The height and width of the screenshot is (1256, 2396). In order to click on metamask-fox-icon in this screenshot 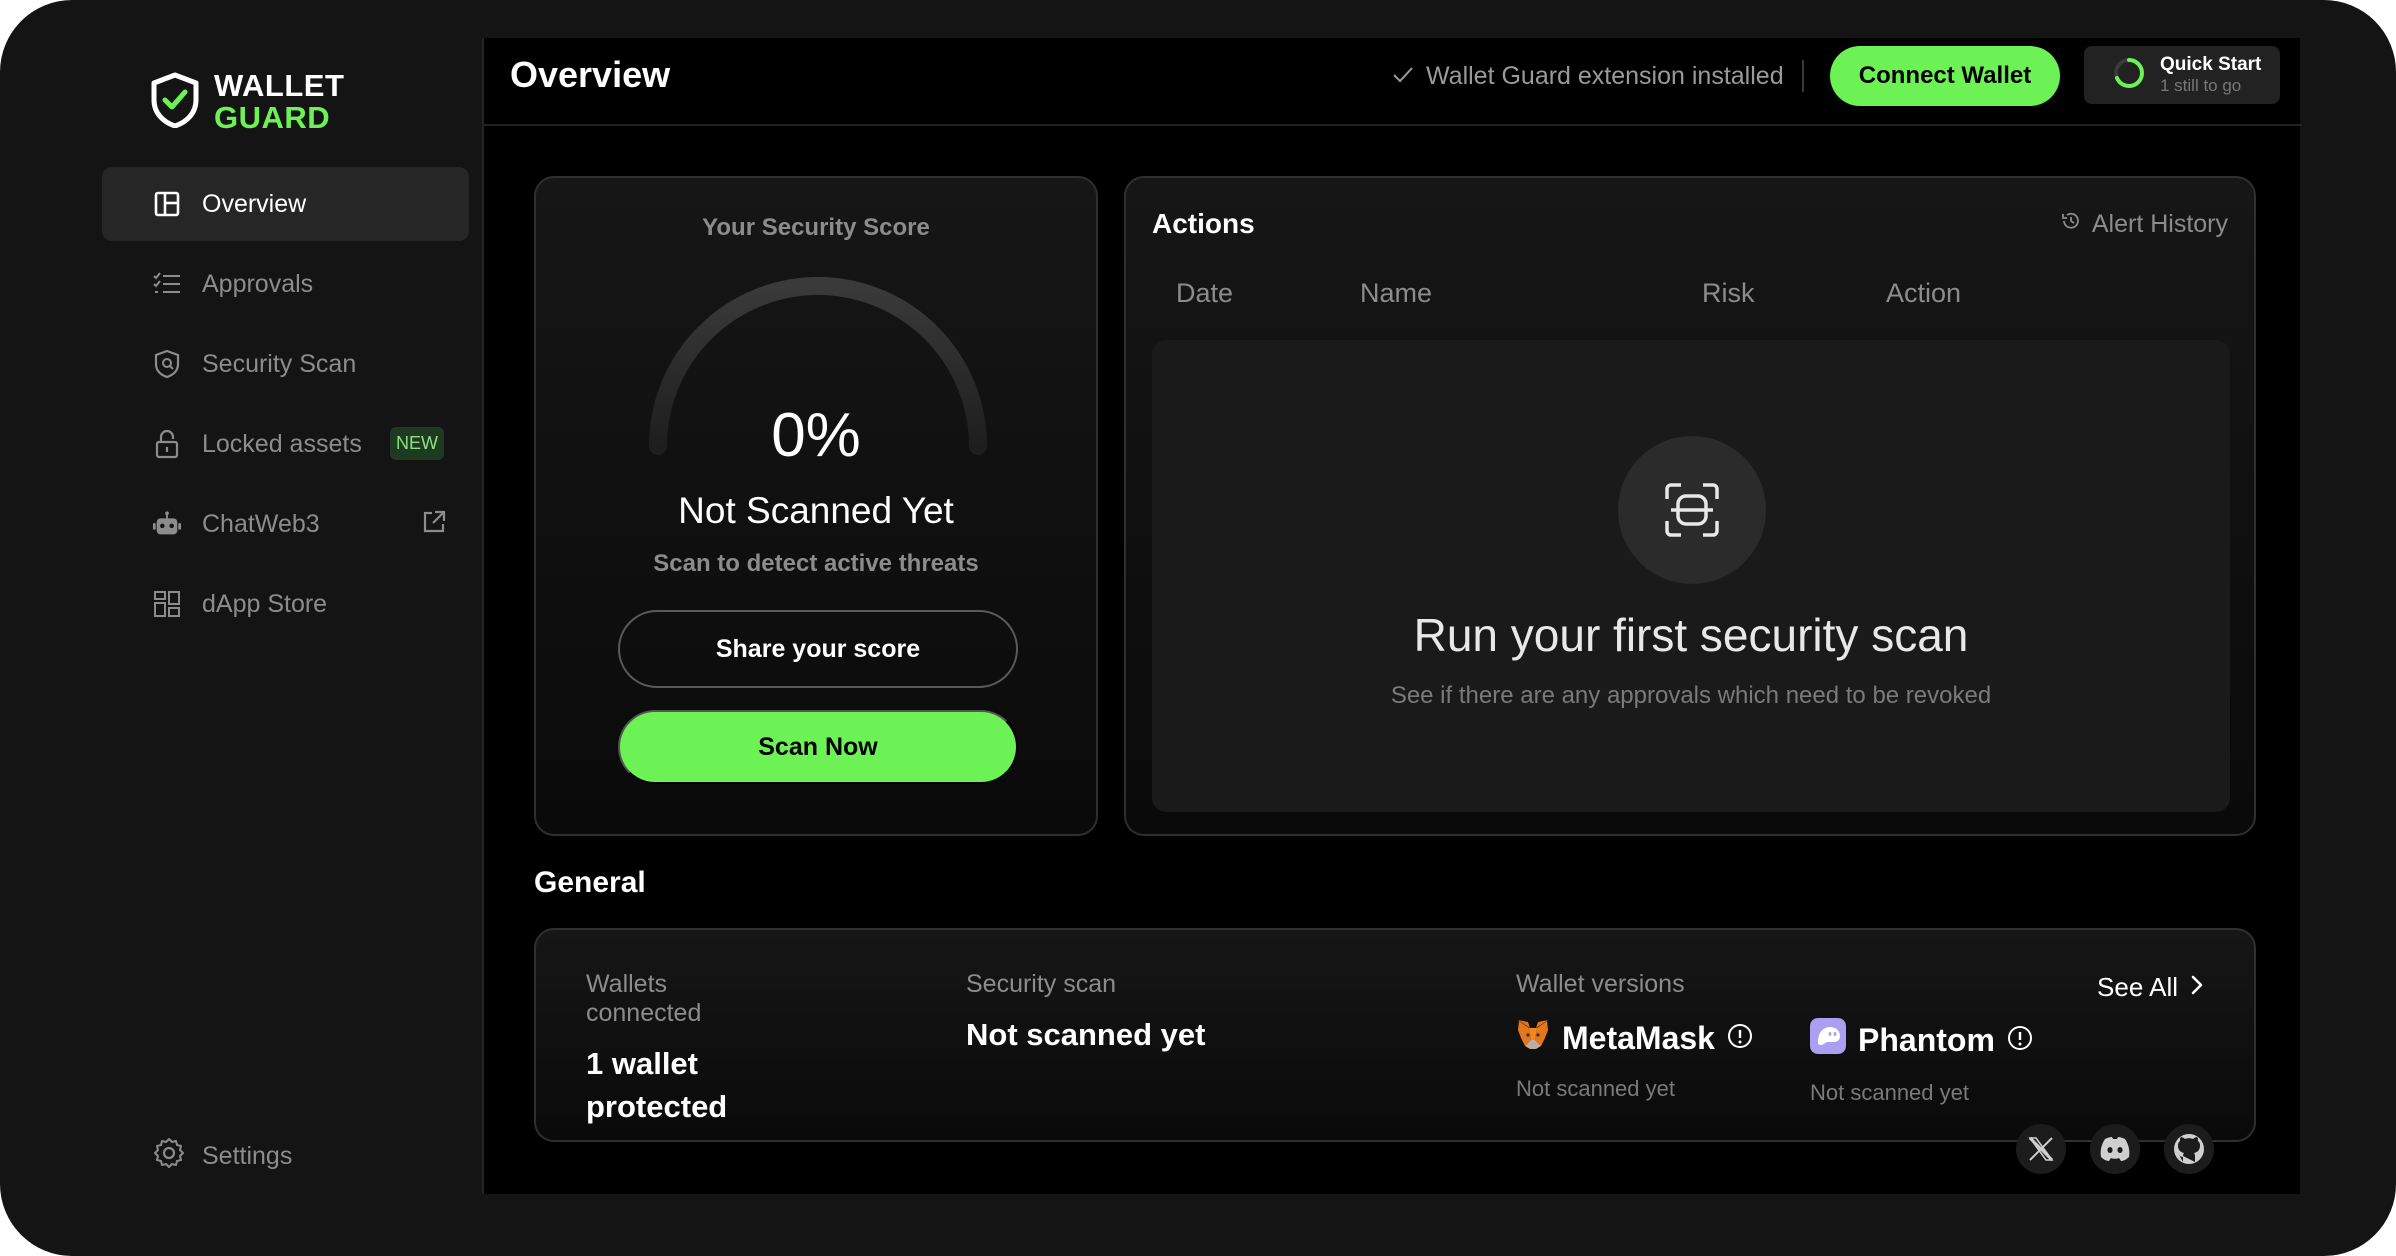, I will do `click(1533, 1038)`.